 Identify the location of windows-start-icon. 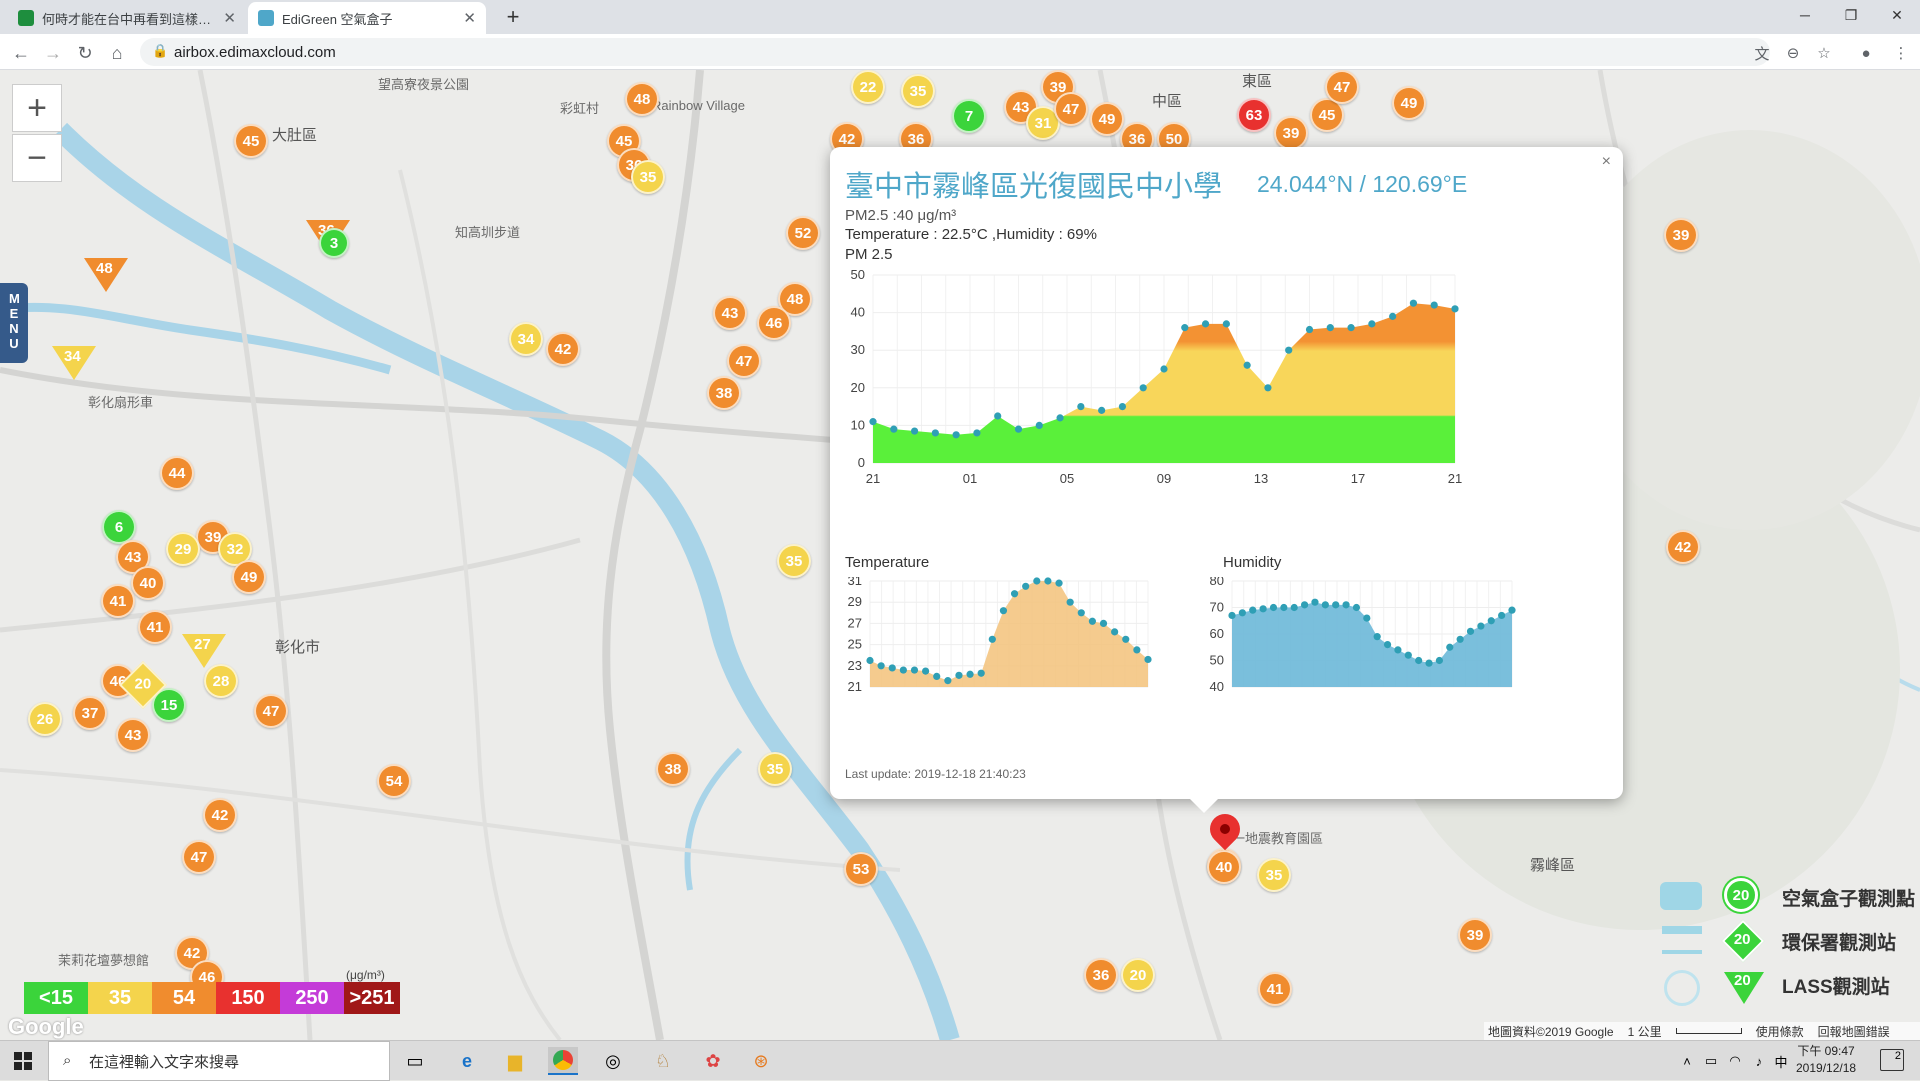
(23, 1061).